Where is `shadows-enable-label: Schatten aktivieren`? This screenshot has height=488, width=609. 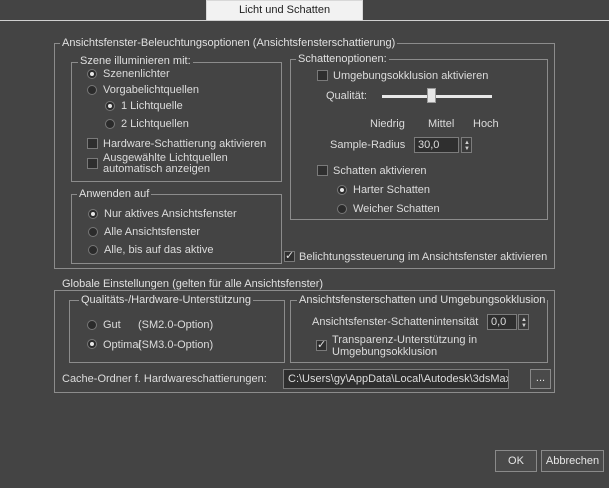 shadows-enable-label: Schatten aktivieren is located at coordinates (380, 171).